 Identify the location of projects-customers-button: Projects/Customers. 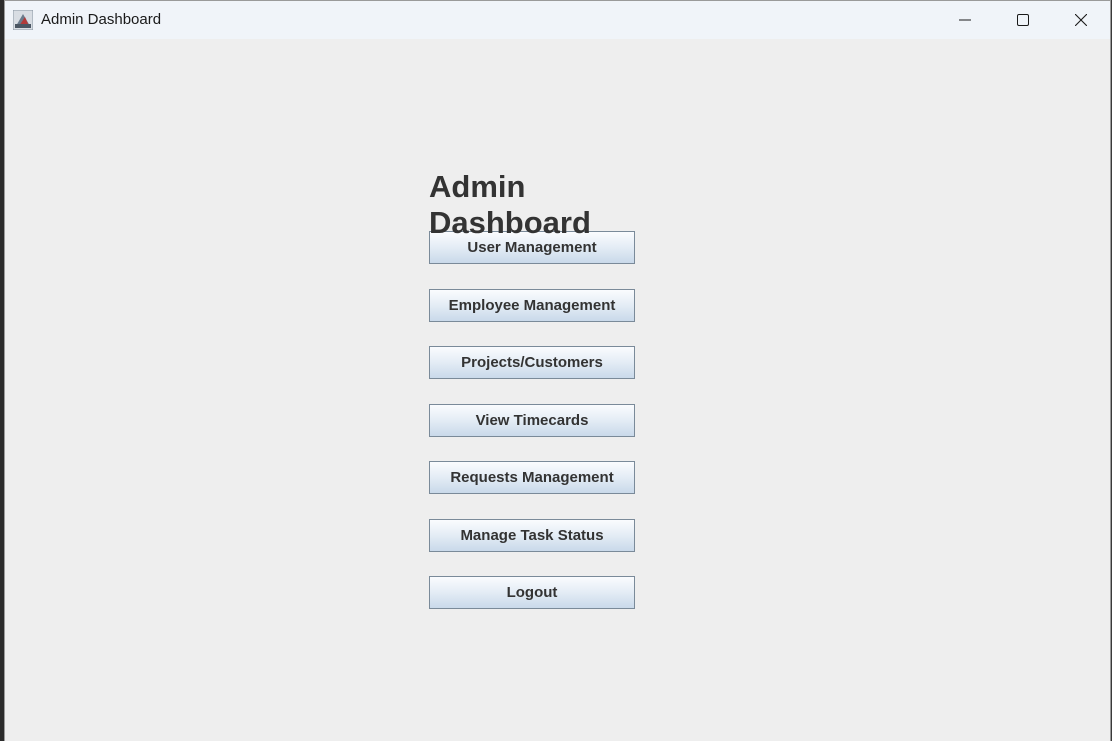
(532, 362).